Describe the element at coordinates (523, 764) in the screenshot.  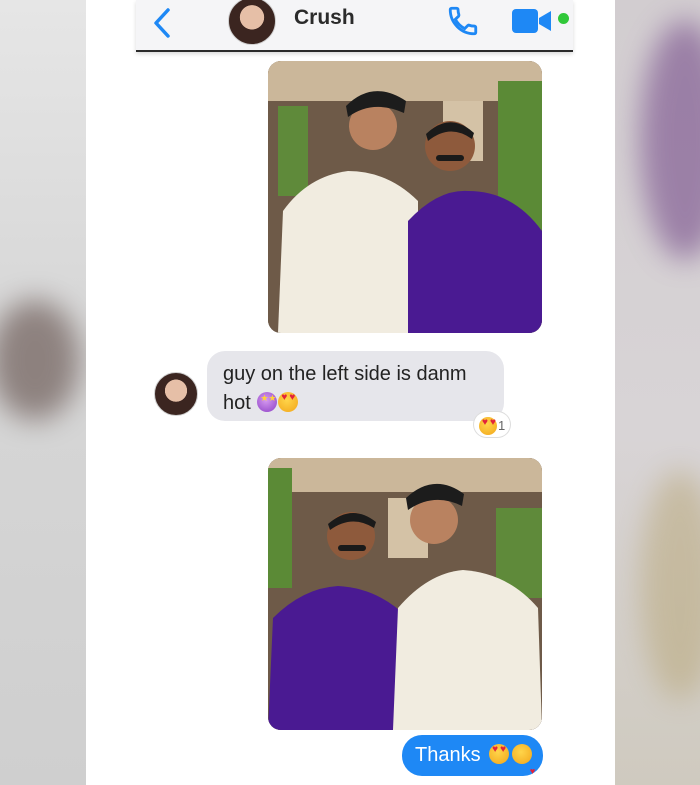
I see `kissing-face-emoji` at that location.